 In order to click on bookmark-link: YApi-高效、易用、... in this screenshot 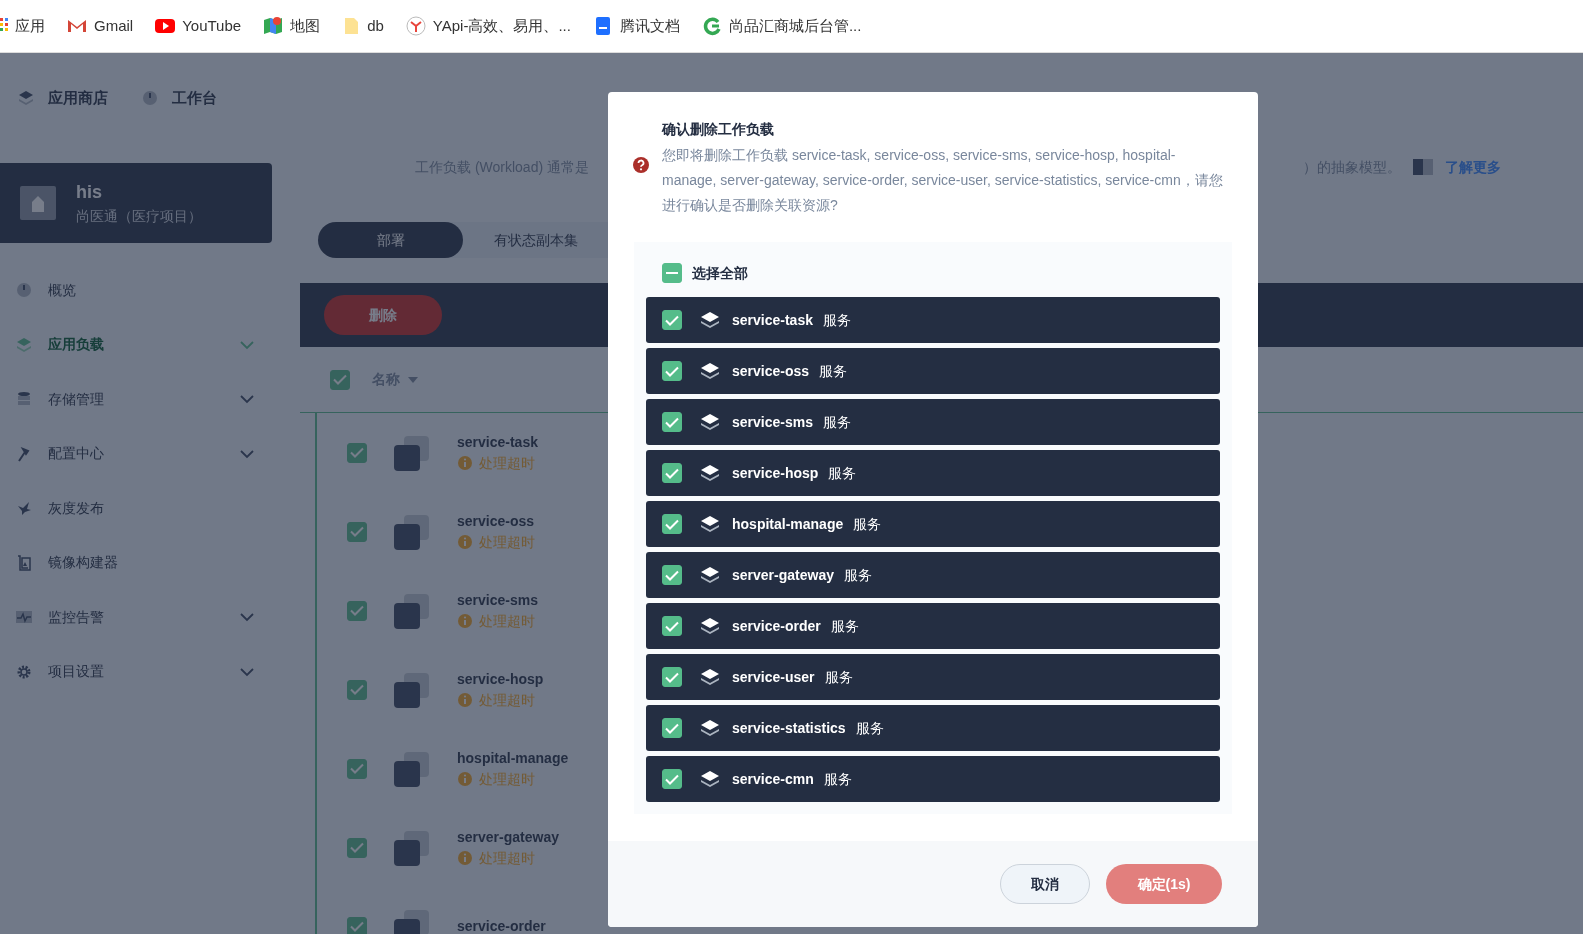, I will do `click(488, 26)`.